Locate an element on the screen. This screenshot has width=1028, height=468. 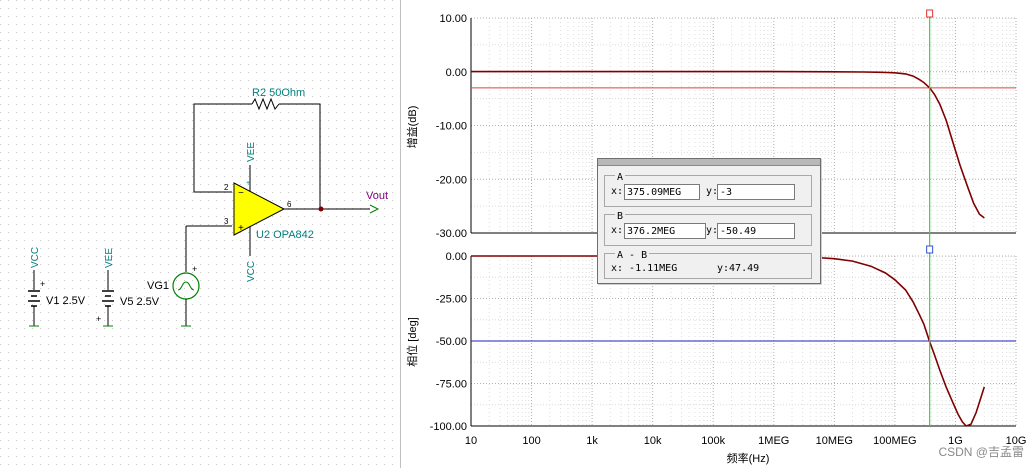
x-tick-label: 100 is located at coordinates (531, 441).